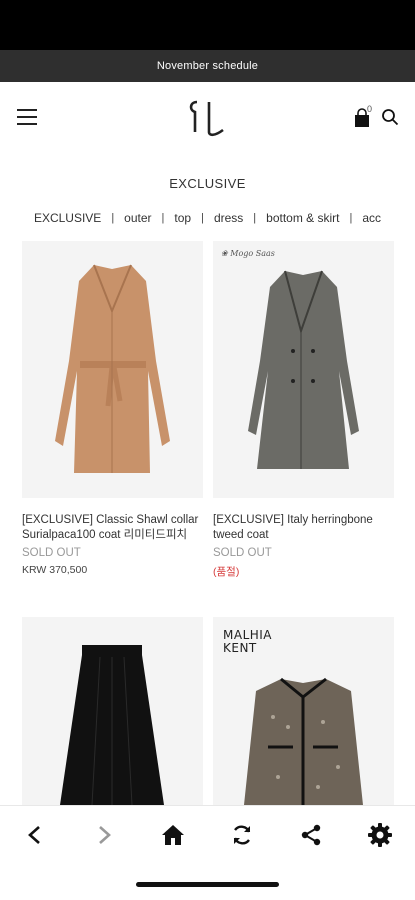 Image resolution: width=415 pixels, height=900 pixels. I want to click on settings-button, so click(380, 835).